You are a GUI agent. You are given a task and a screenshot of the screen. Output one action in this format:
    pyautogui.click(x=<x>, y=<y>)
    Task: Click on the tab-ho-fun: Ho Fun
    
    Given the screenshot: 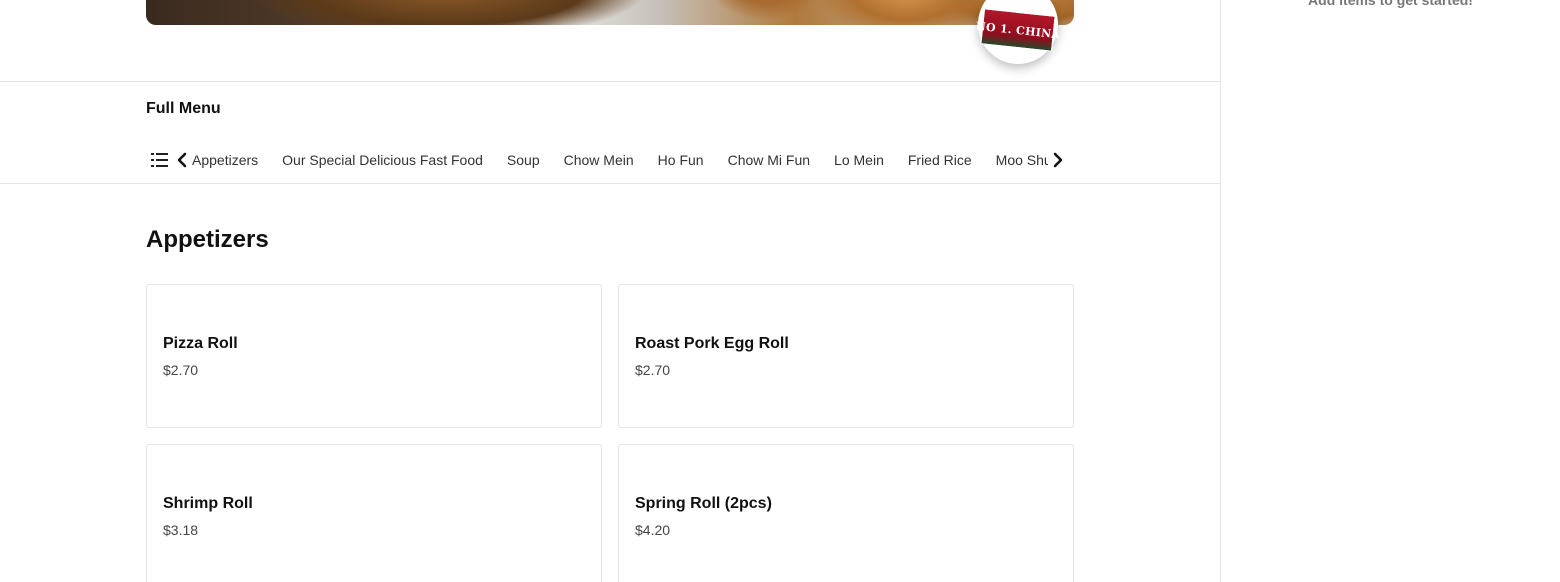 What is the action you would take?
    pyautogui.click(x=681, y=160)
    